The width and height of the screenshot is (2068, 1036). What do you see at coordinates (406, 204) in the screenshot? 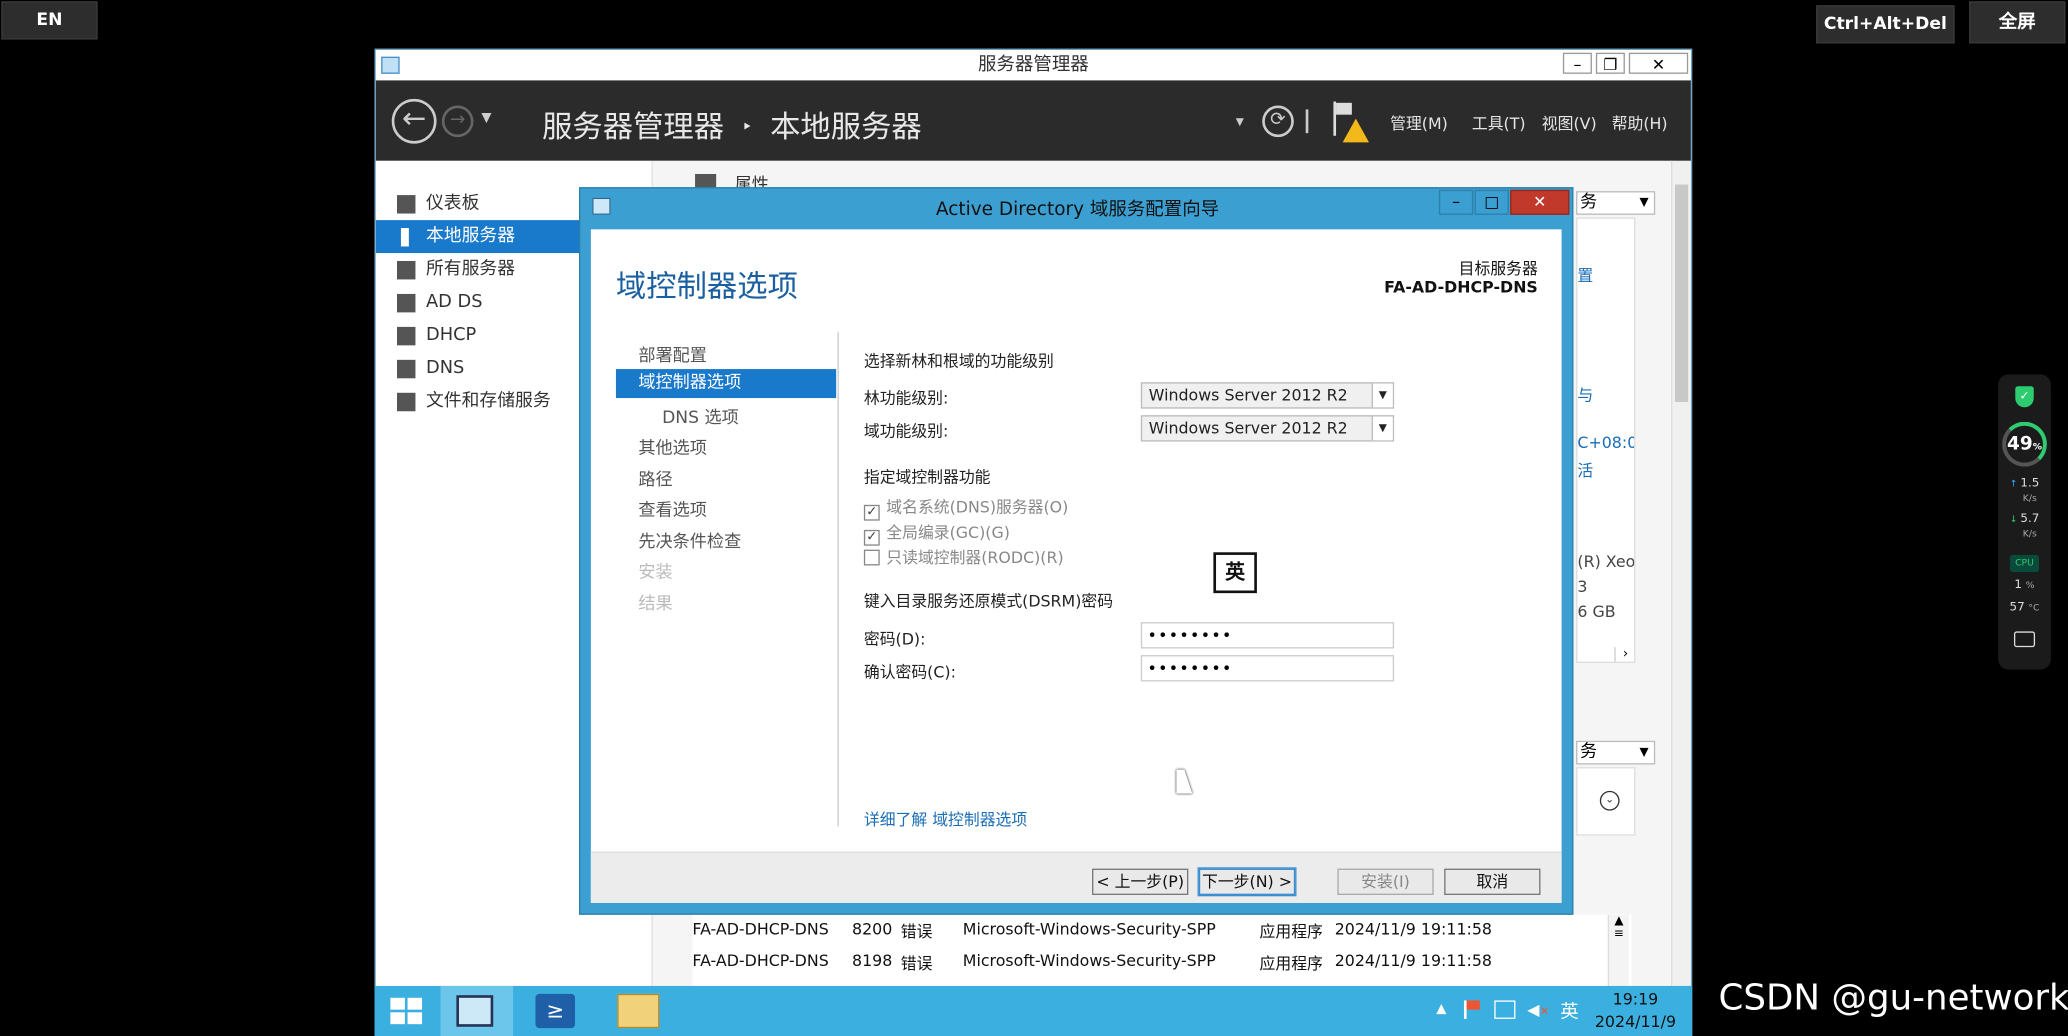
I see `dashboard-icon` at bounding box center [406, 204].